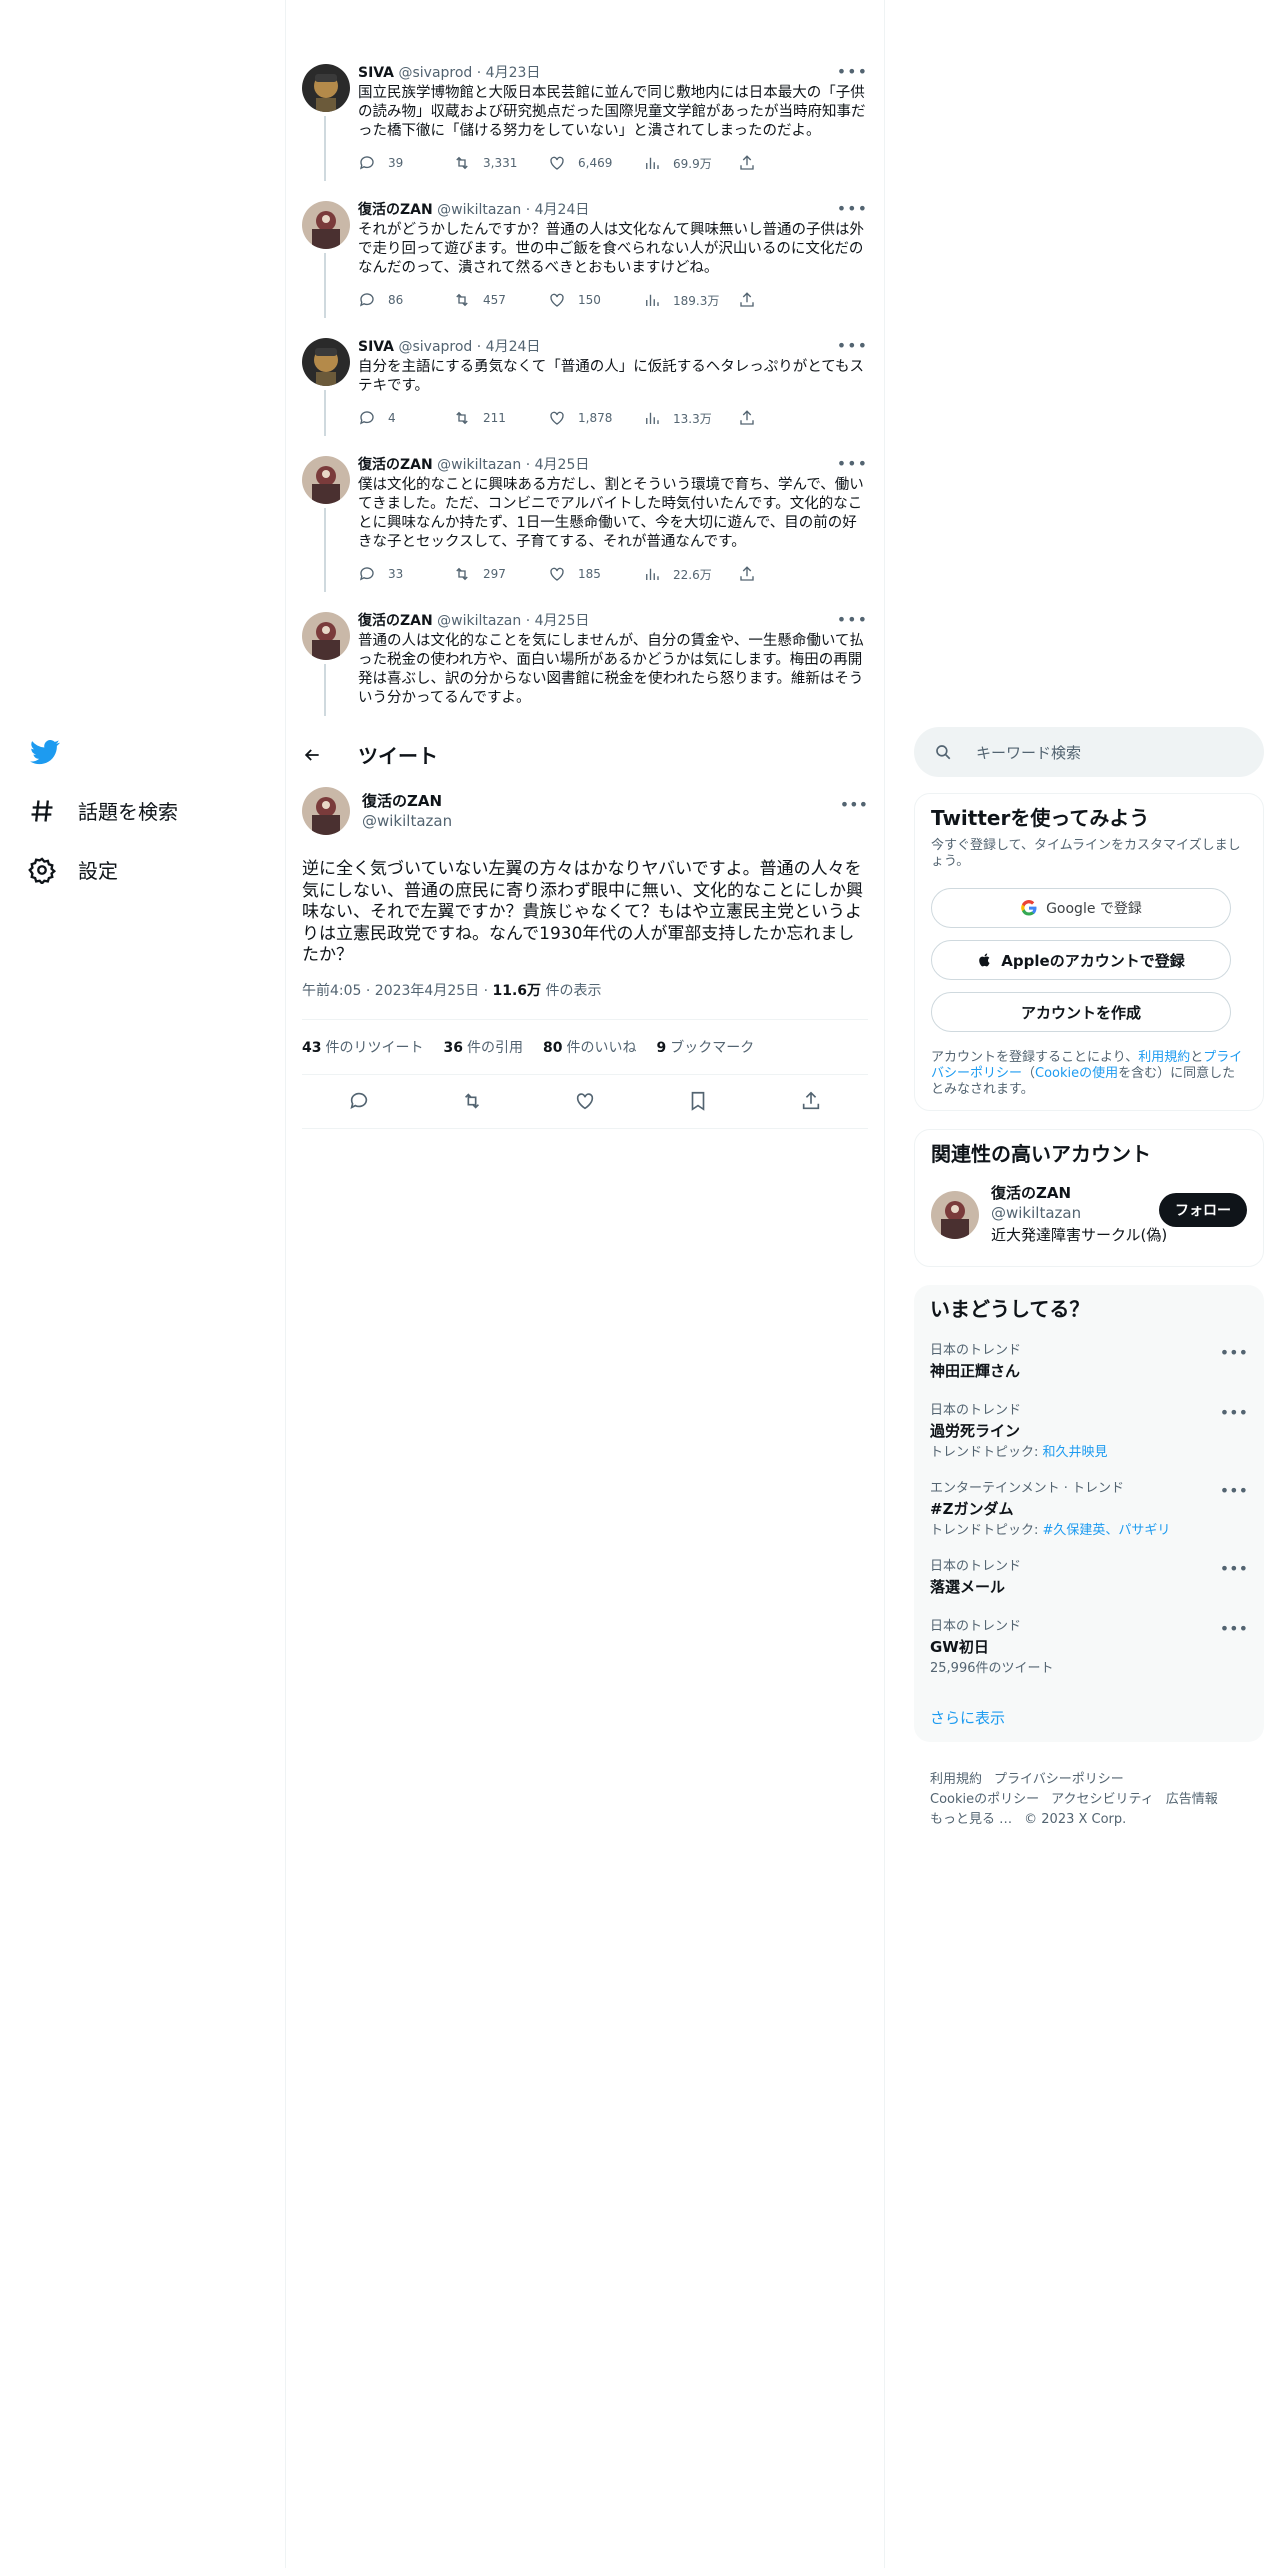 Image resolution: width=1284 pixels, height=2568 pixels. What do you see at coordinates (1059, 1779) in the screenshot?
I see `footer-link: プライバシーポリシー` at bounding box center [1059, 1779].